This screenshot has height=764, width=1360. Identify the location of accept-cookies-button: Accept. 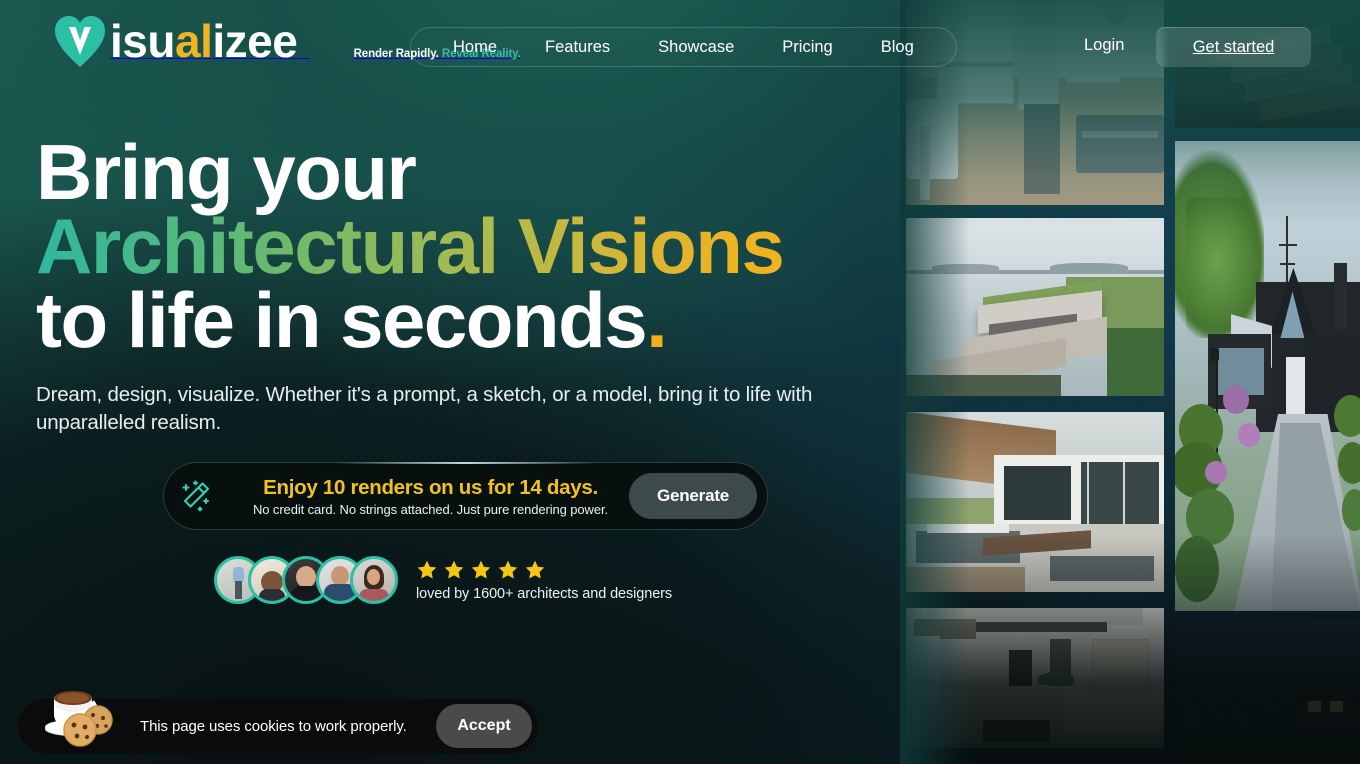
(484, 726).